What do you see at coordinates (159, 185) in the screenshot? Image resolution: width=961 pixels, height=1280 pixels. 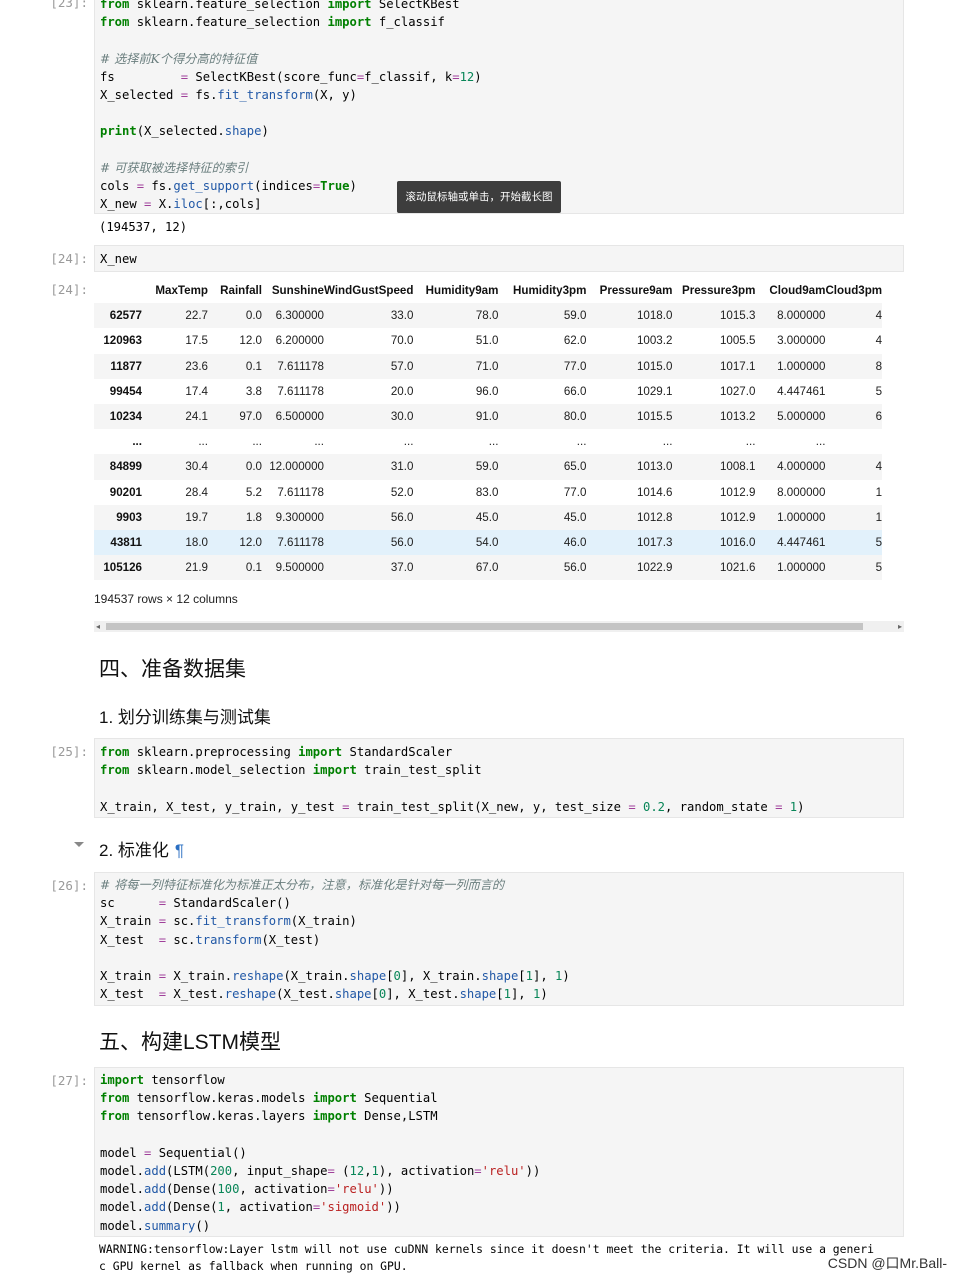 I see `code-token: fs.` at bounding box center [159, 185].